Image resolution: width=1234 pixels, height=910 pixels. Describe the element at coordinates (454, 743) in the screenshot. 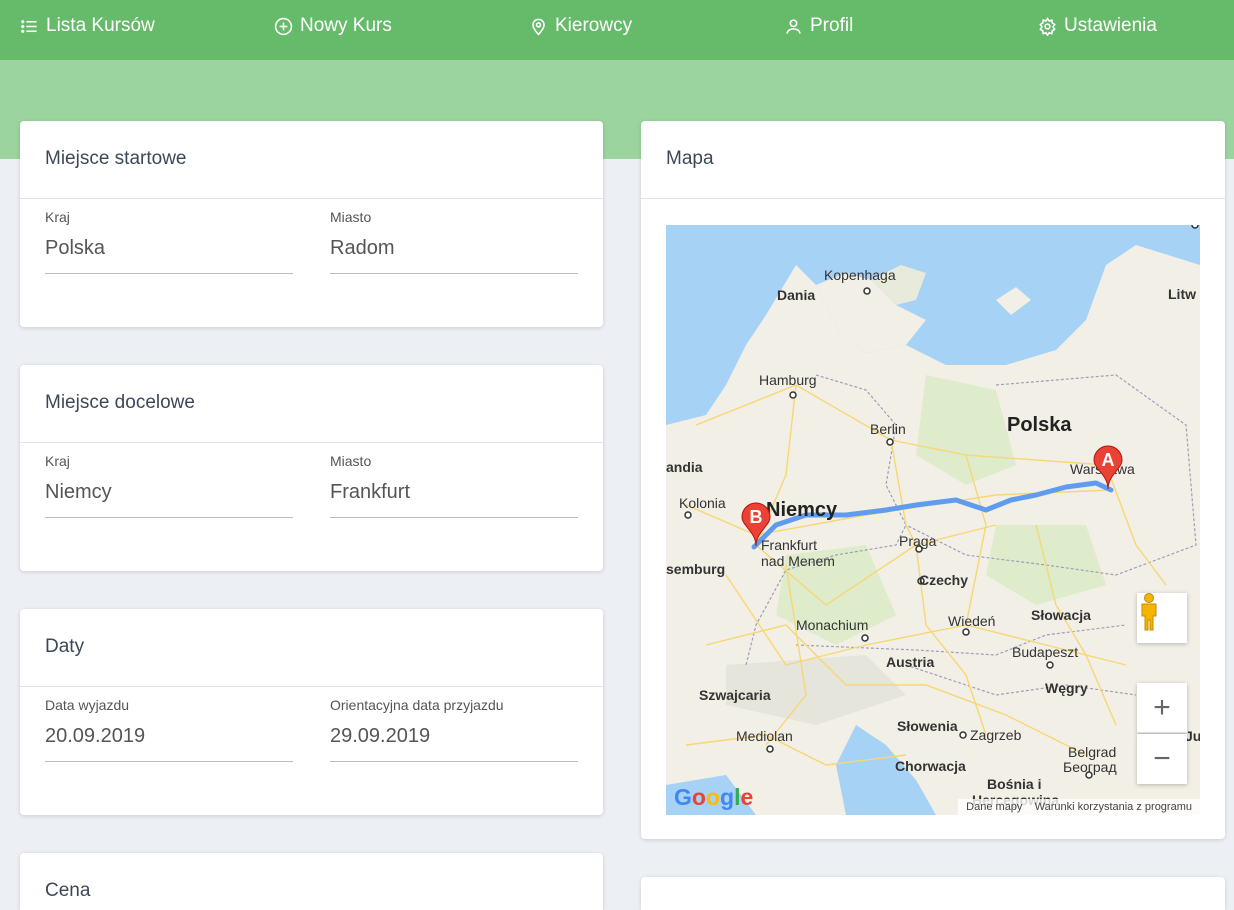

I see `arrival-date-input: 29.09.2019` at that location.